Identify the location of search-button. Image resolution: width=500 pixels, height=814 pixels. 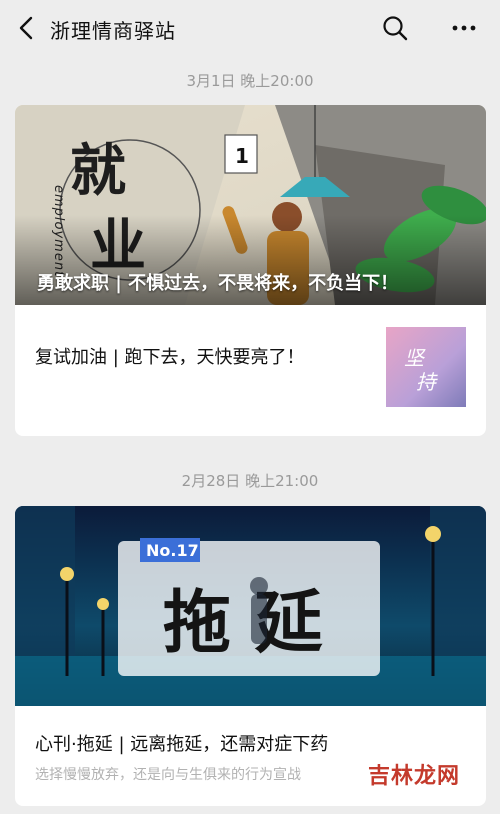
(395, 28).